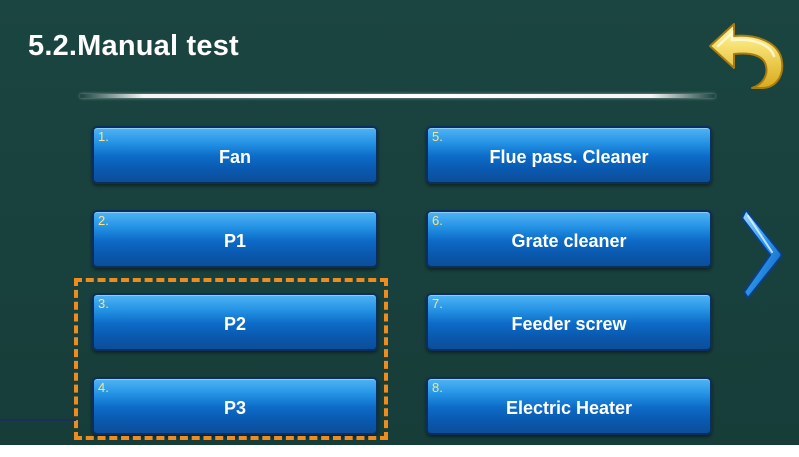  I want to click on fan-button: 1. Fan, so click(235, 155).